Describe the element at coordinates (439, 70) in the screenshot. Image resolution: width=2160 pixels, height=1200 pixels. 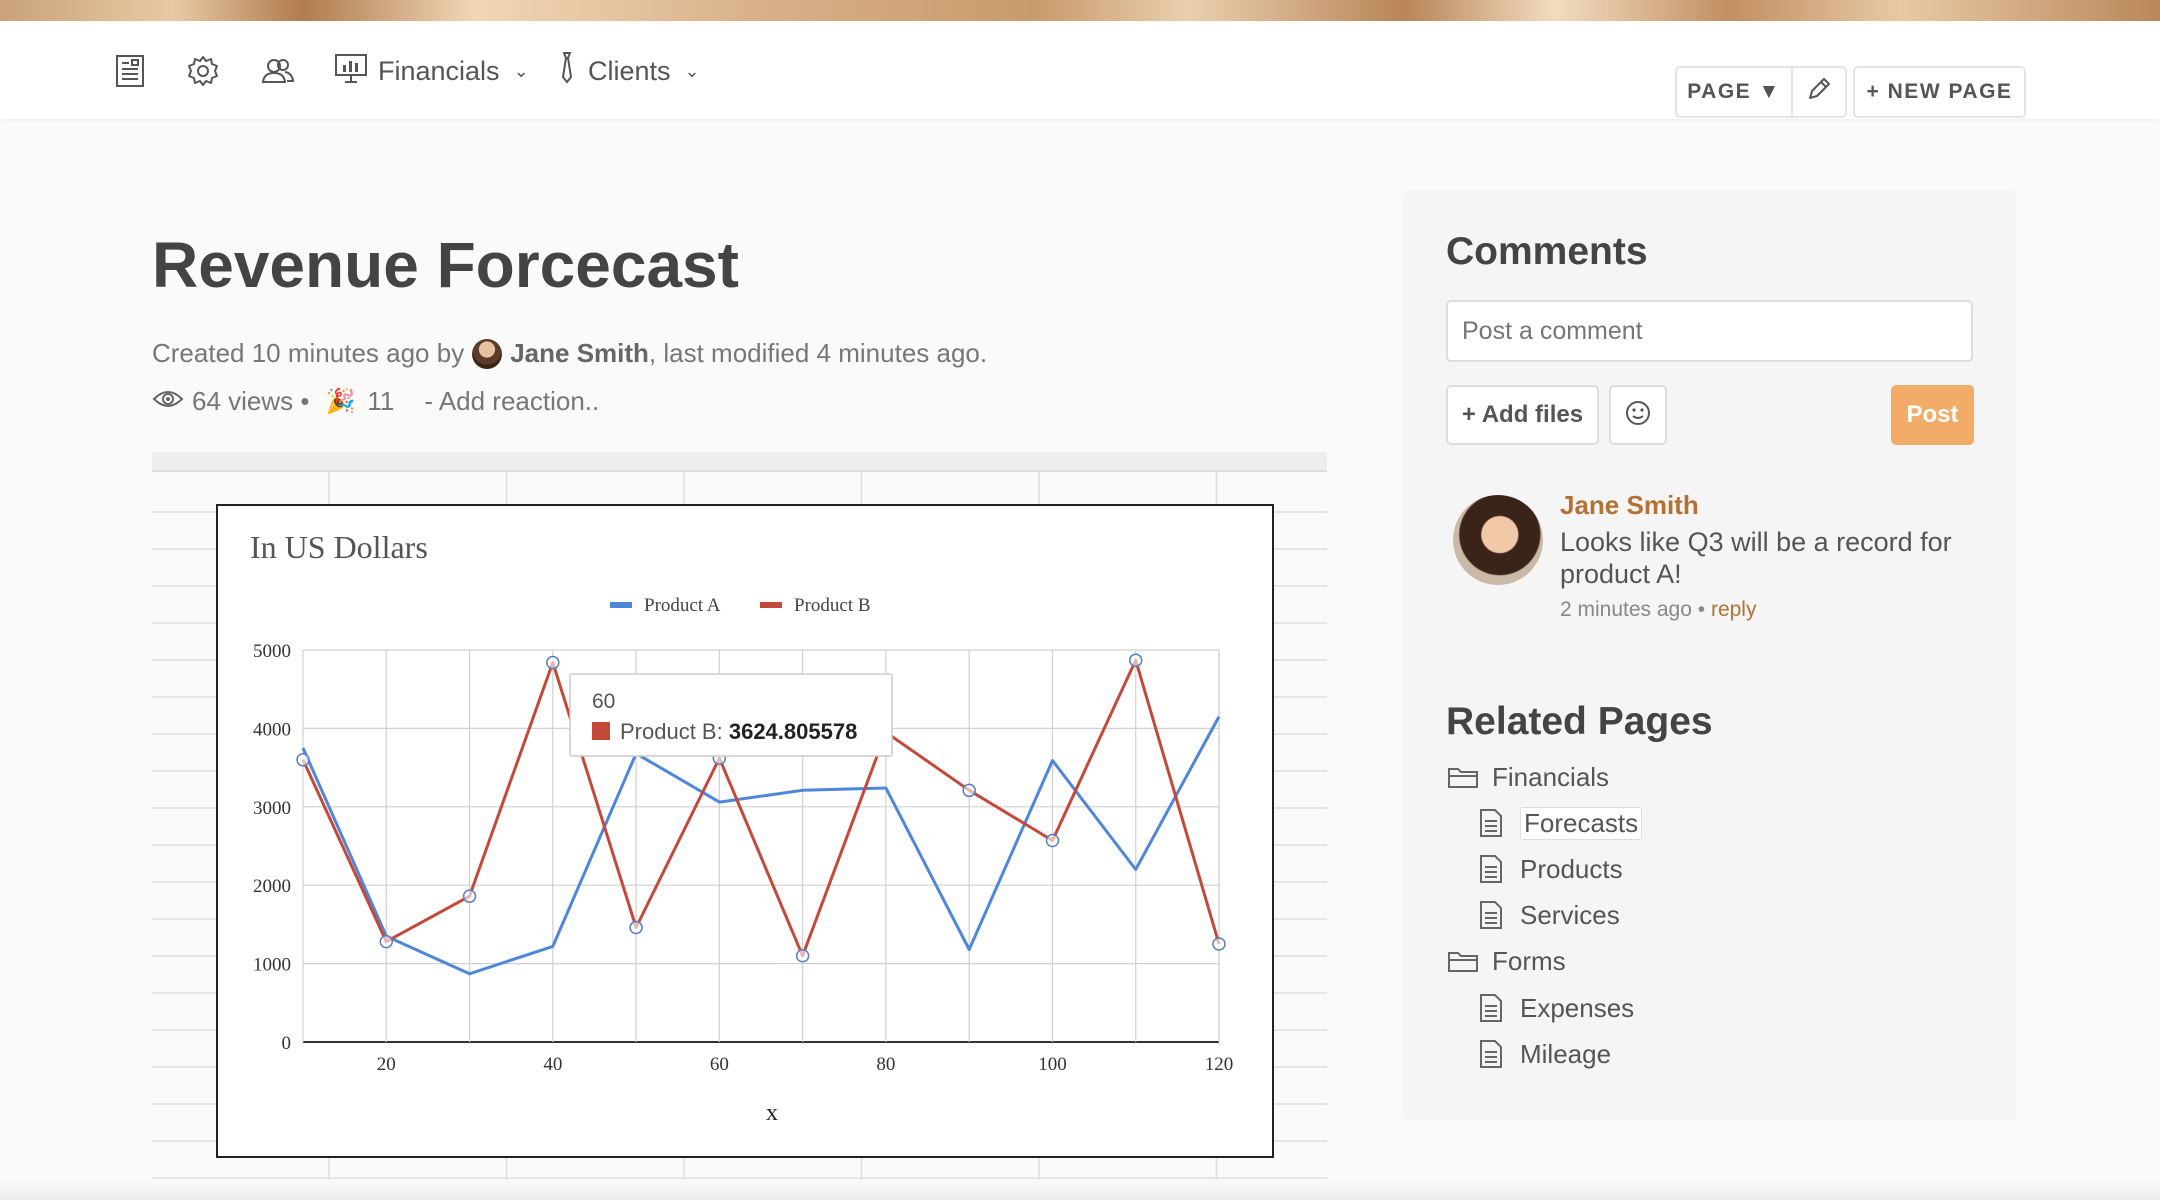
I see `nav-menu-label: Financials` at that location.